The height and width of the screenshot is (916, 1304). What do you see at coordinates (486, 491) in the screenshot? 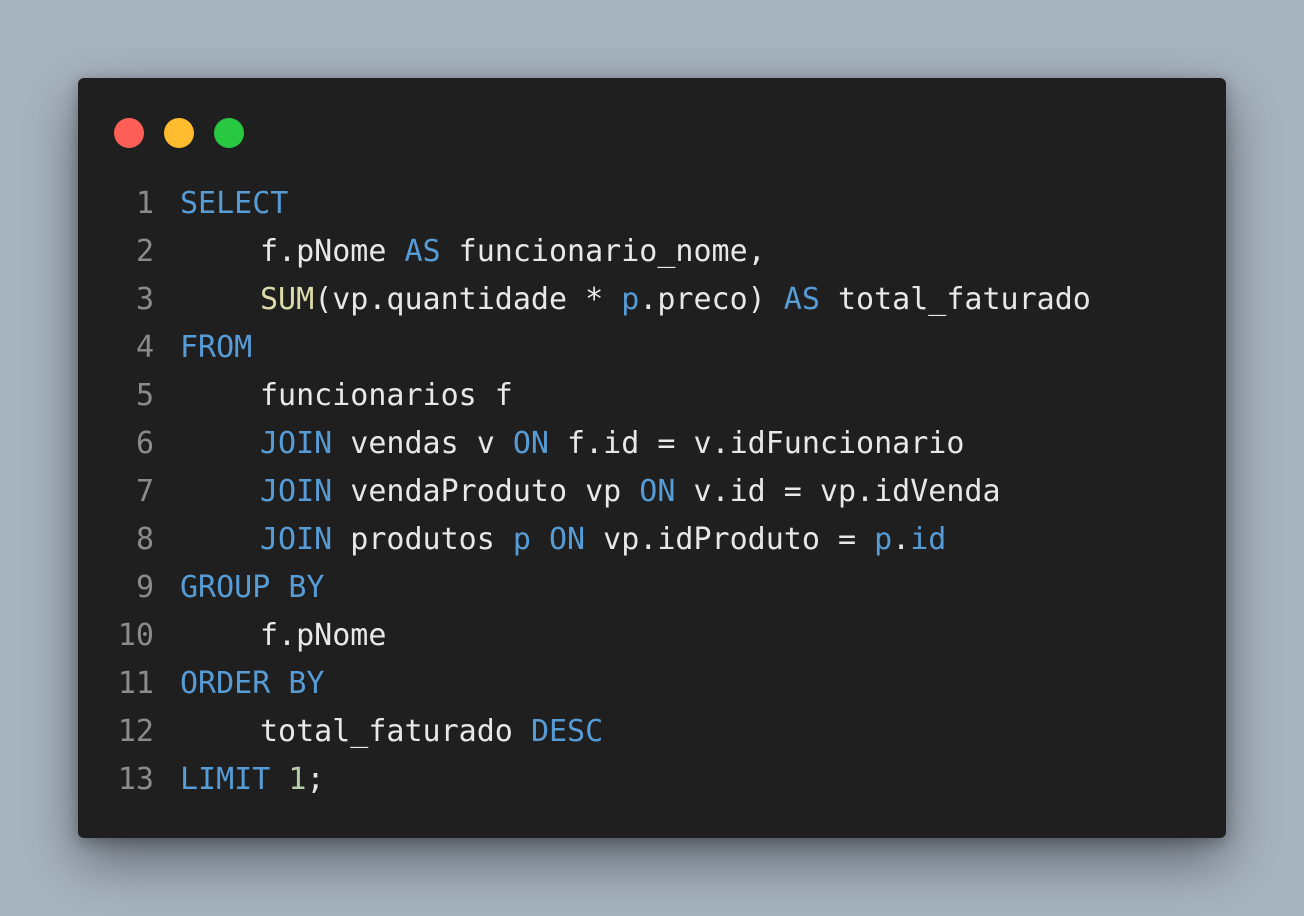
I see `code-token-identifier: vendaProduto vp` at bounding box center [486, 491].